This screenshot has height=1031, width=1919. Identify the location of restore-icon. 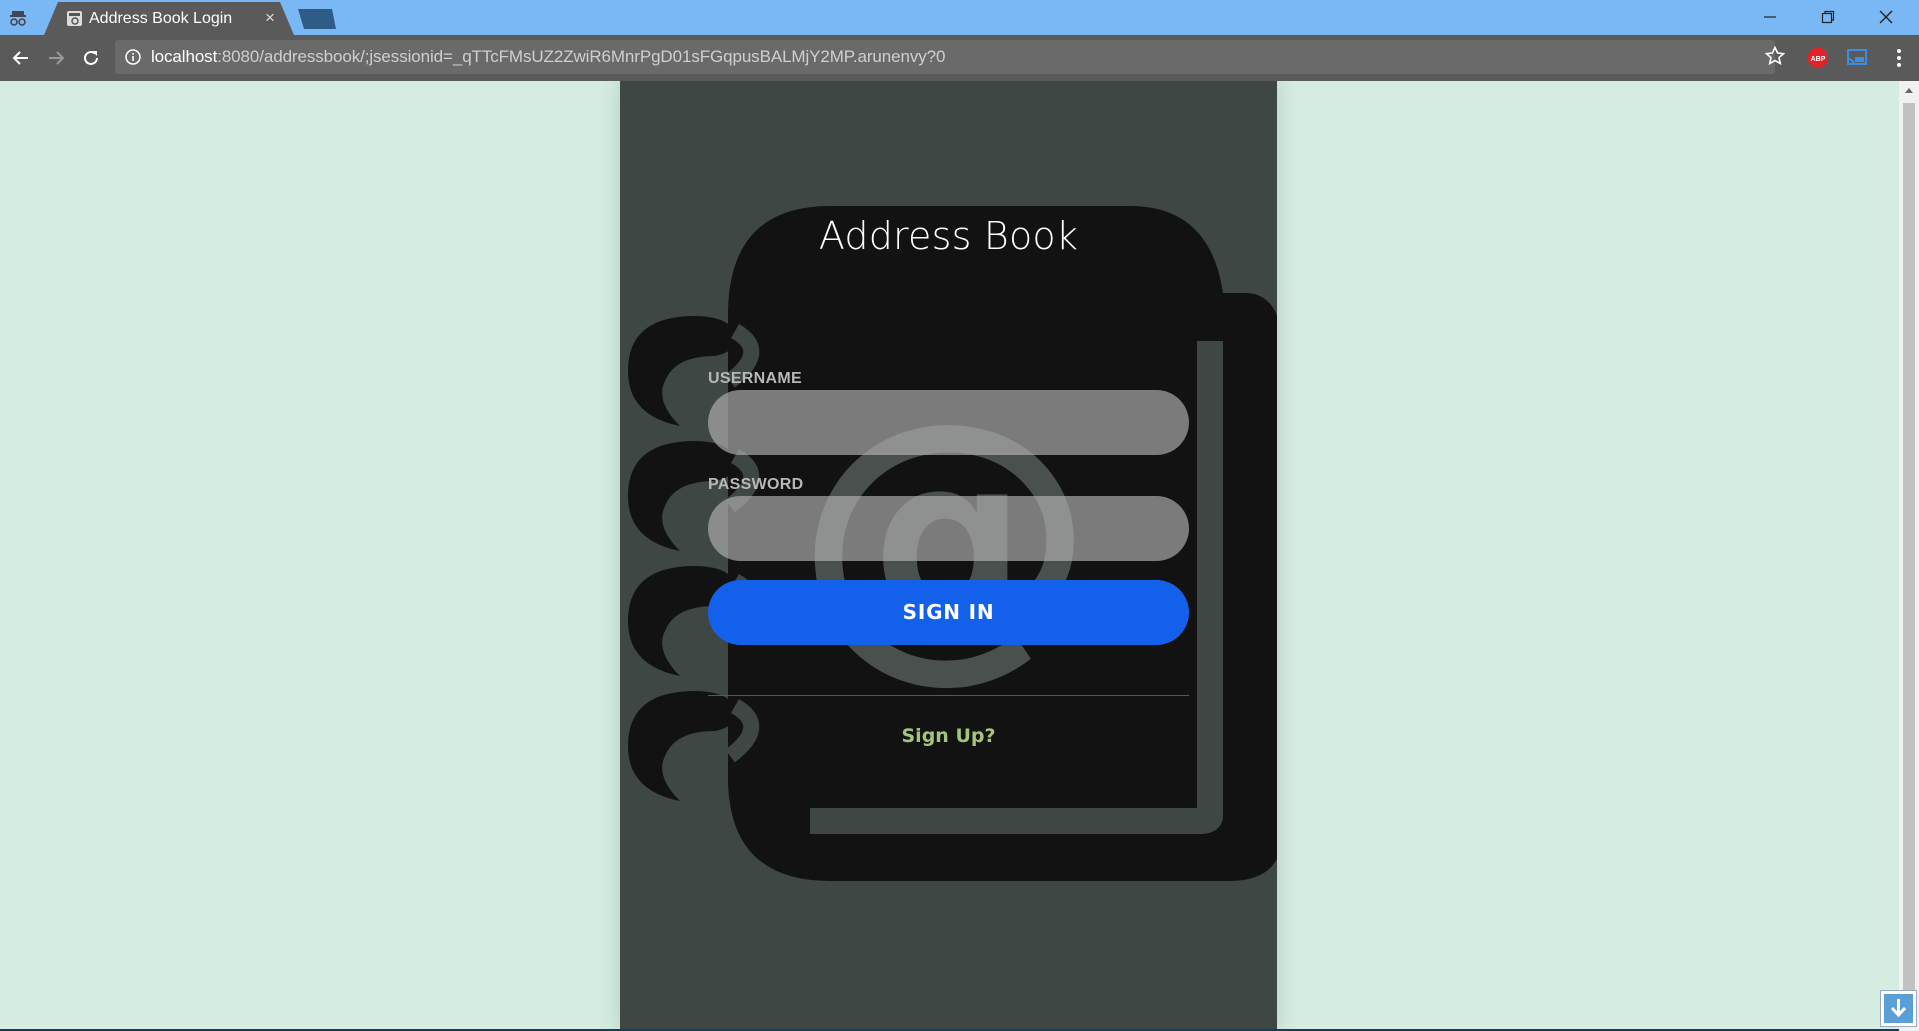
(1828, 16).